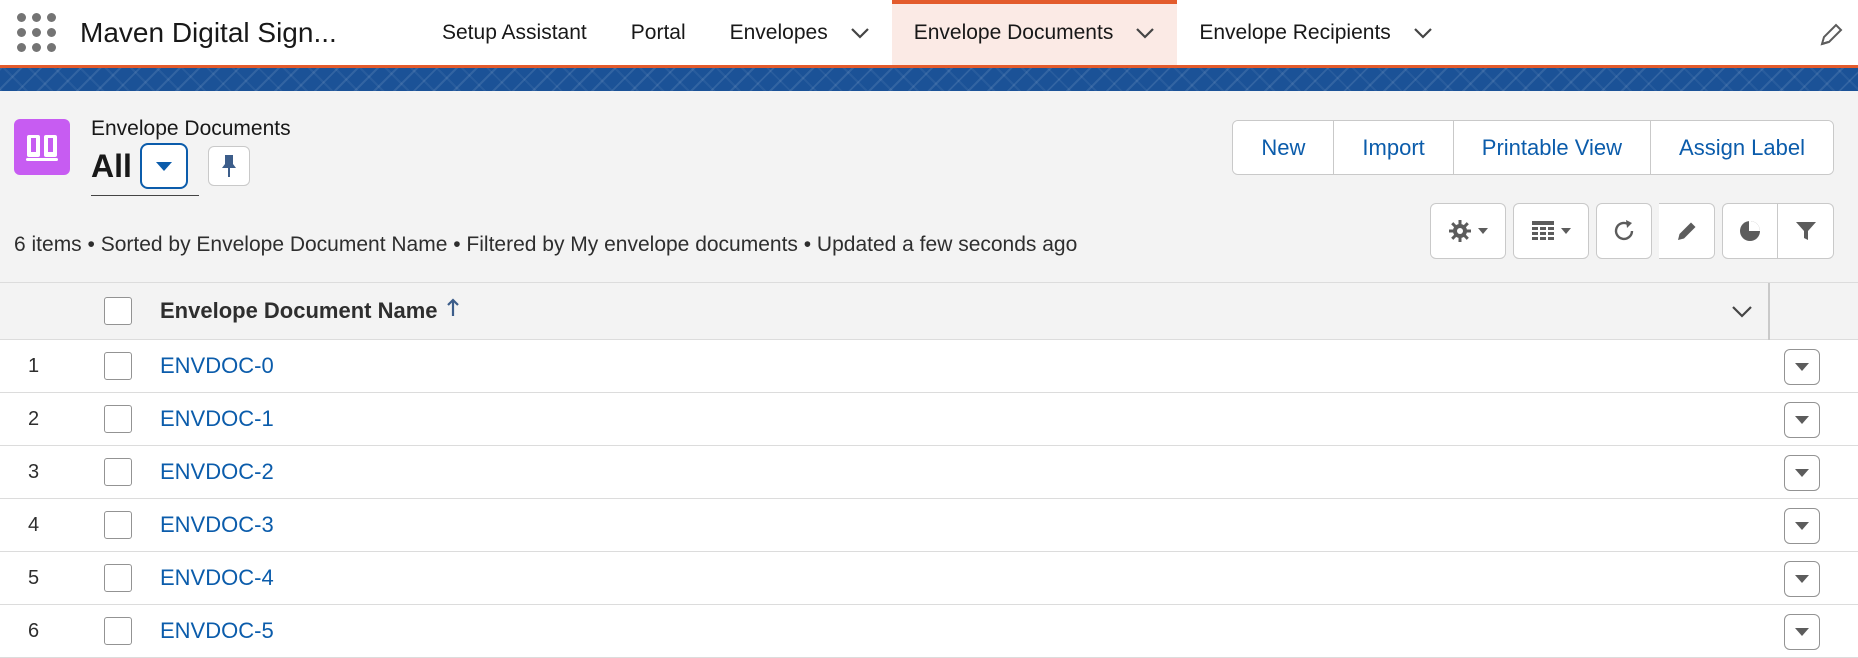 Image resolution: width=1858 pixels, height=658 pixels. I want to click on nav-item-label: Envelope Documents, so click(1013, 32).